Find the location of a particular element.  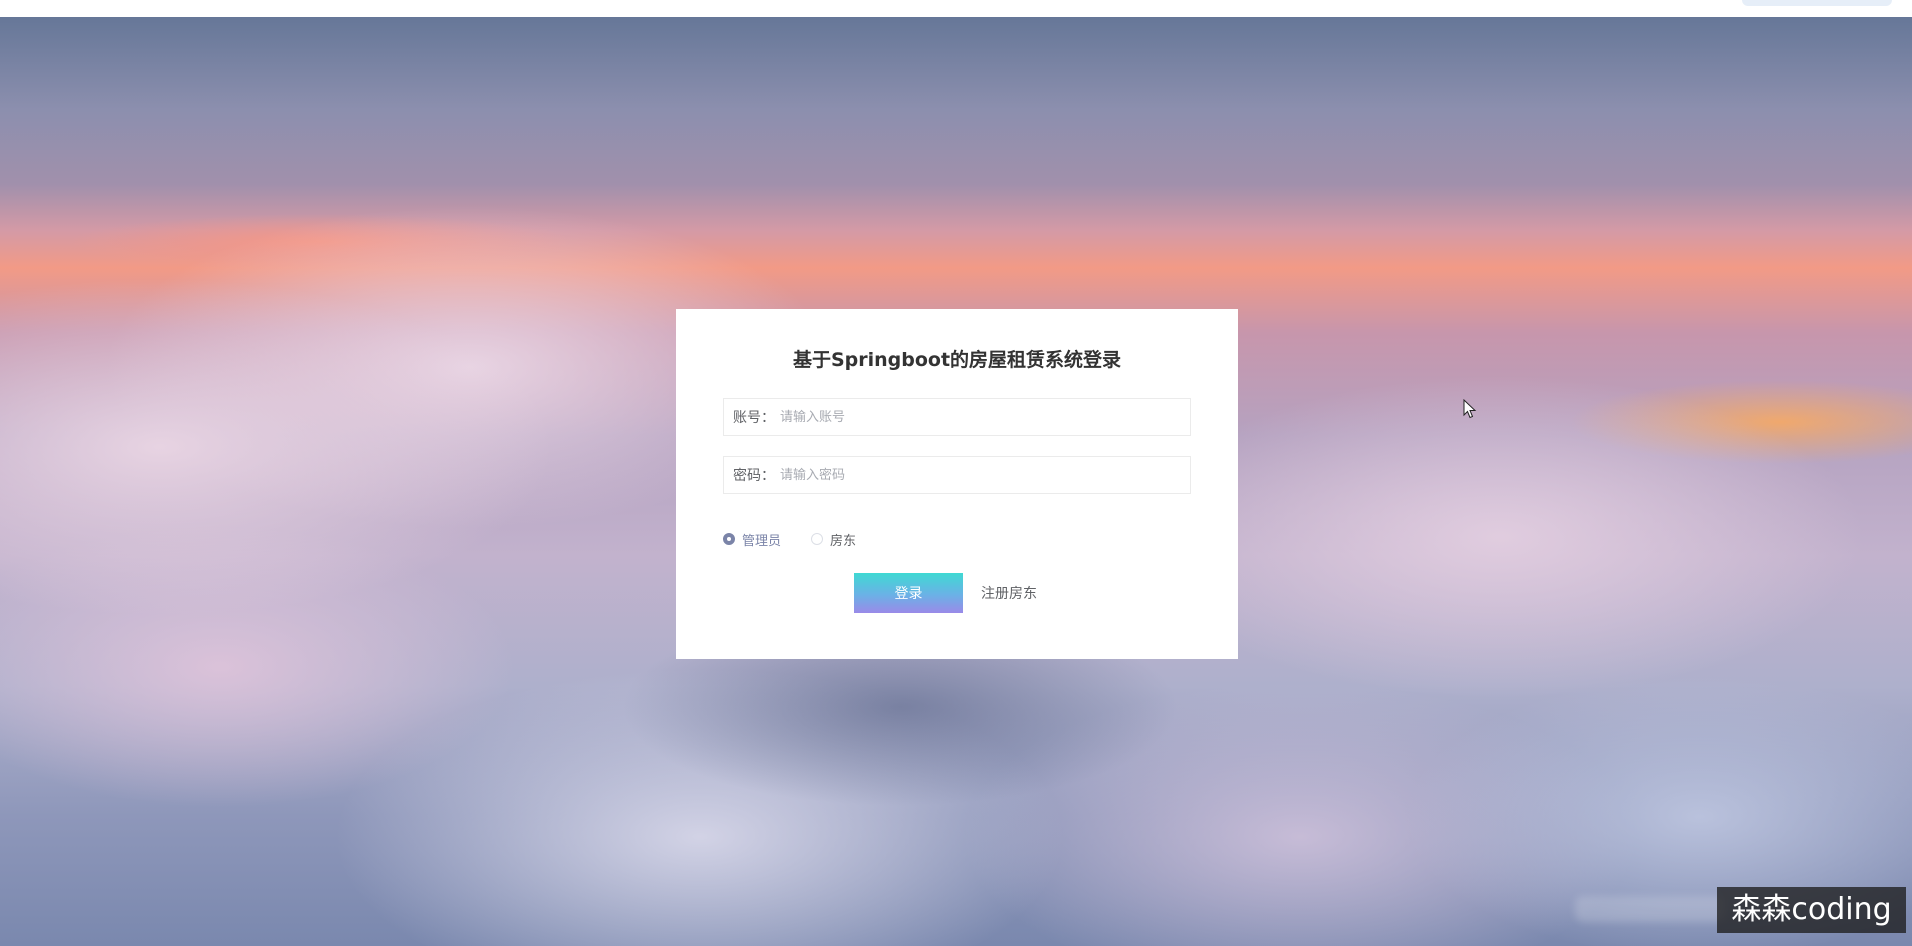

role-label-admin: 管理员 is located at coordinates (762, 541).